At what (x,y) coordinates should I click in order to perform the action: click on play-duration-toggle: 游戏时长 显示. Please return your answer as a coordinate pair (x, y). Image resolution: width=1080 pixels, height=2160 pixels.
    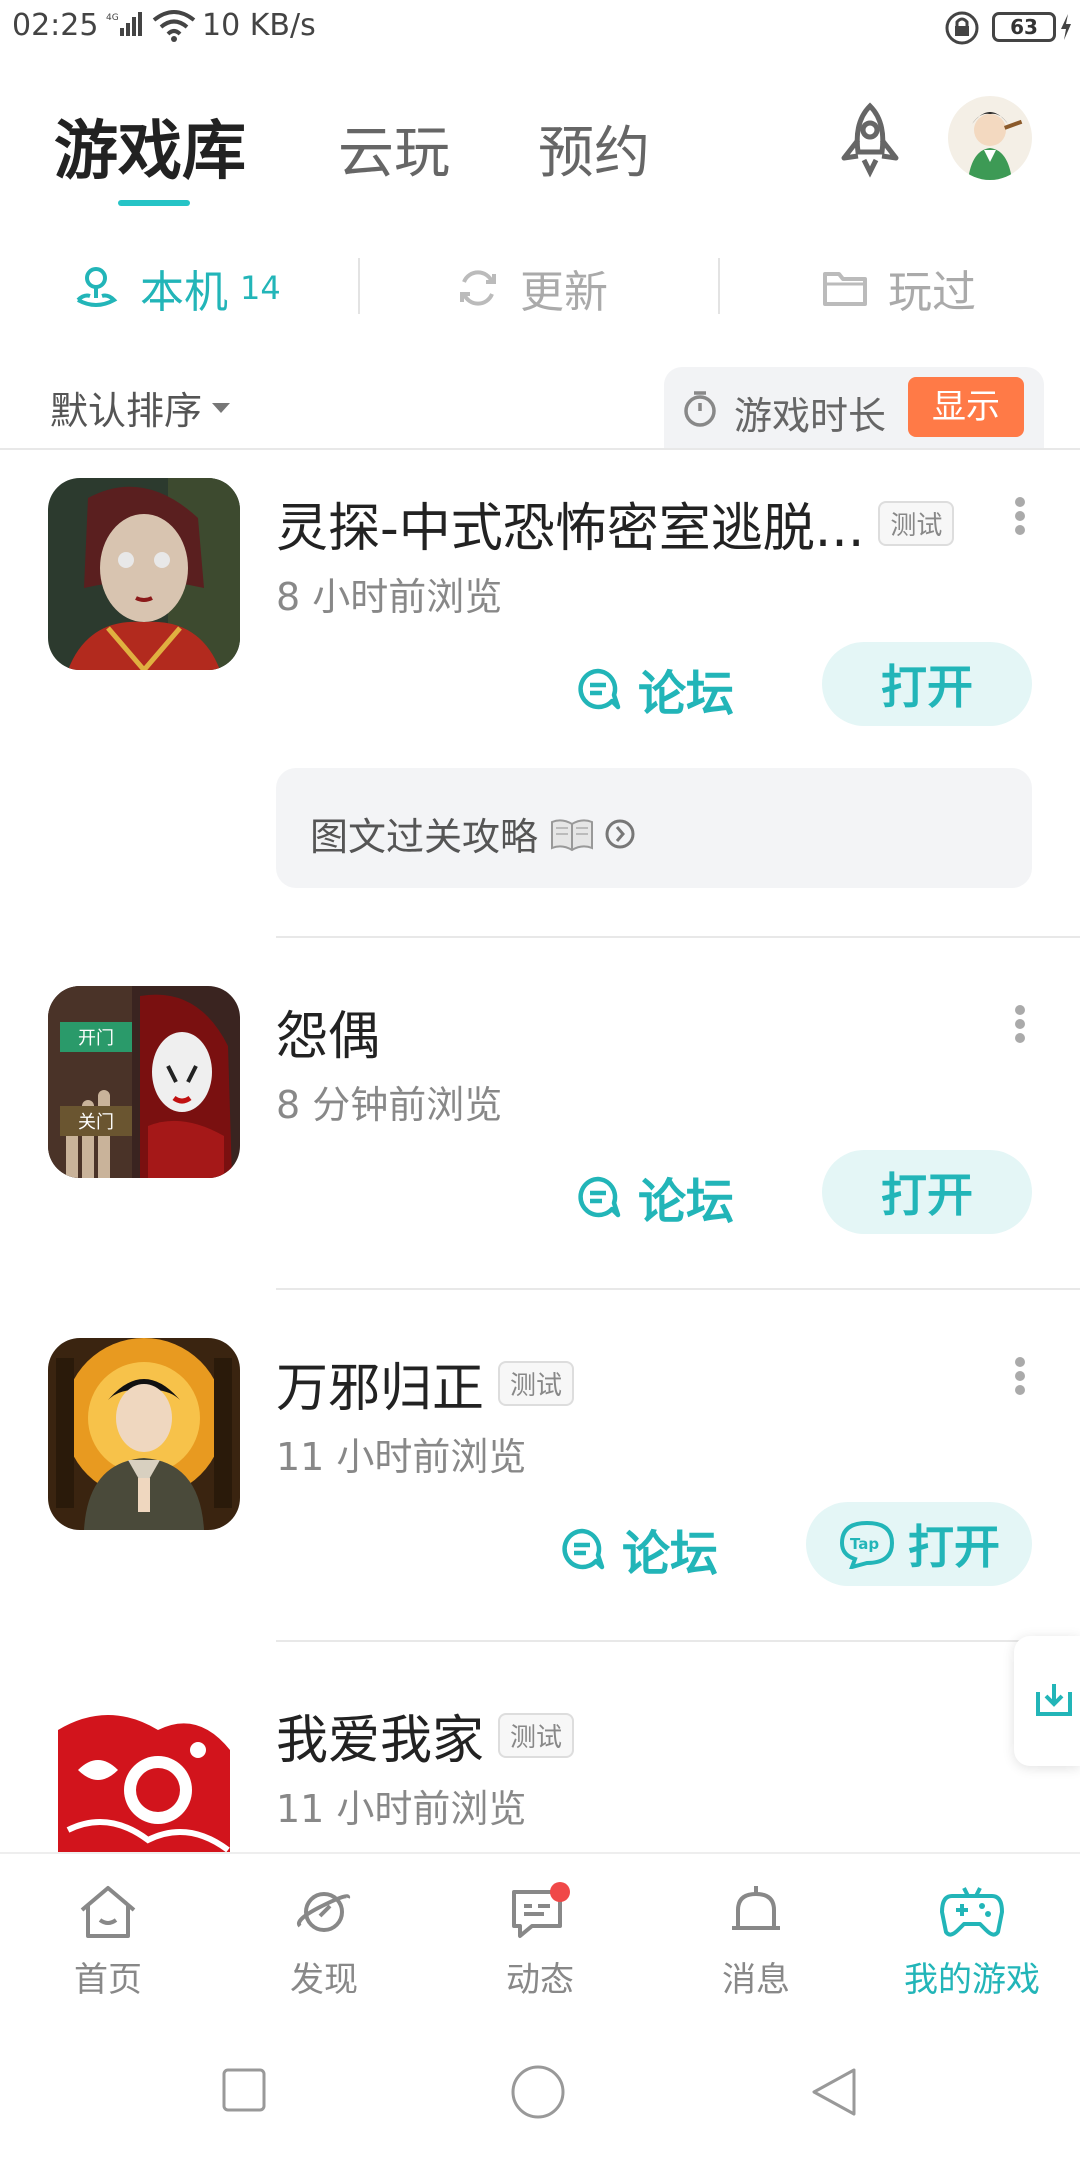
    Looking at the image, I should click on (854, 408).